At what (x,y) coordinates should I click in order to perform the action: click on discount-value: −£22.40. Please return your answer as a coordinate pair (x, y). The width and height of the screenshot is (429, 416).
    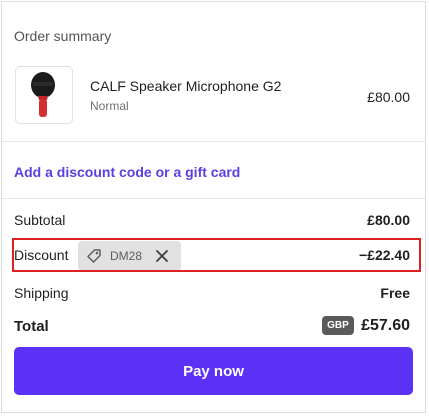
    Looking at the image, I should click on (384, 255).